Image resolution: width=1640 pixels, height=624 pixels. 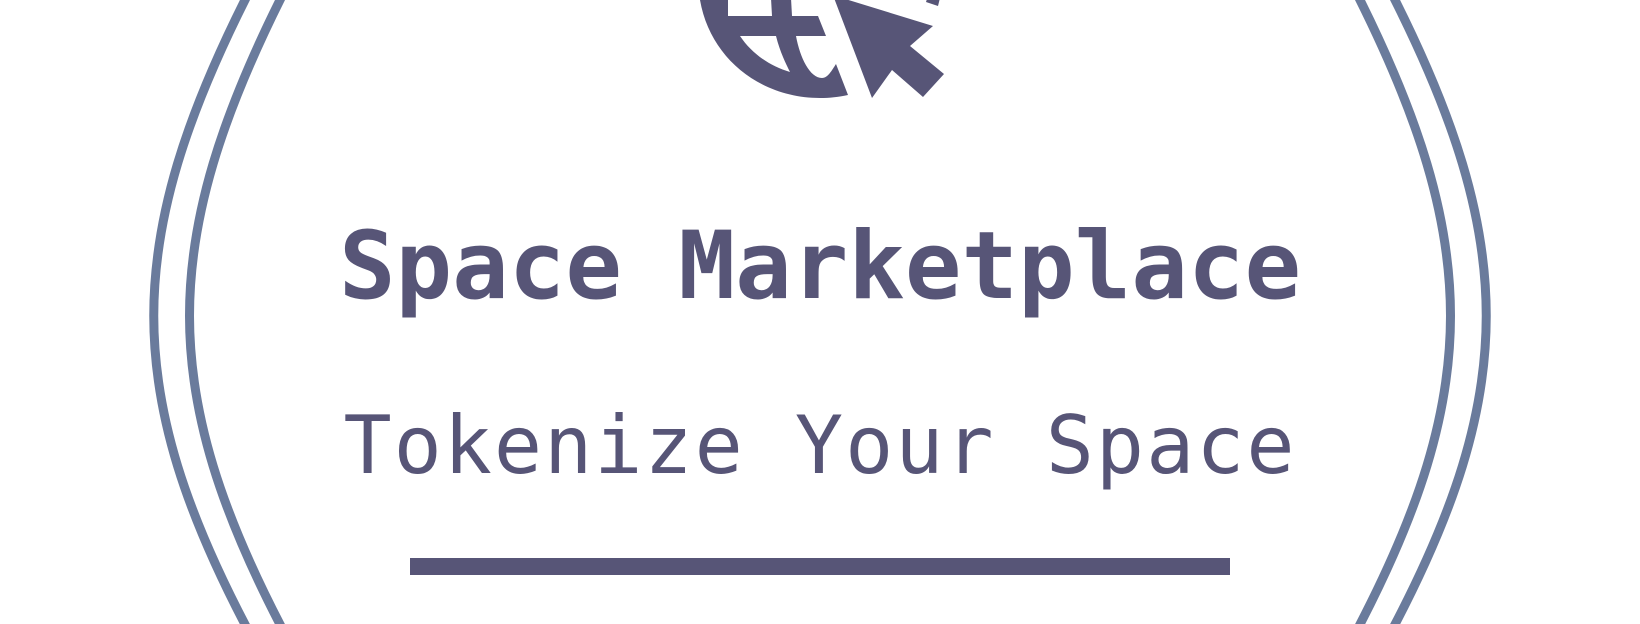 I want to click on brand-title: Space Marketplace, so click(x=820, y=266).